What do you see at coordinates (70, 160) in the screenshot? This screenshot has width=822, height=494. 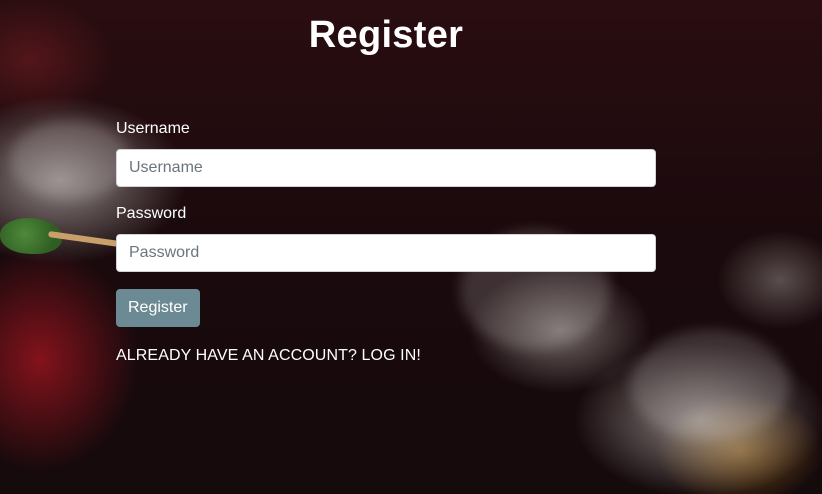 I see `background-smoke` at bounding box center [70, 160].